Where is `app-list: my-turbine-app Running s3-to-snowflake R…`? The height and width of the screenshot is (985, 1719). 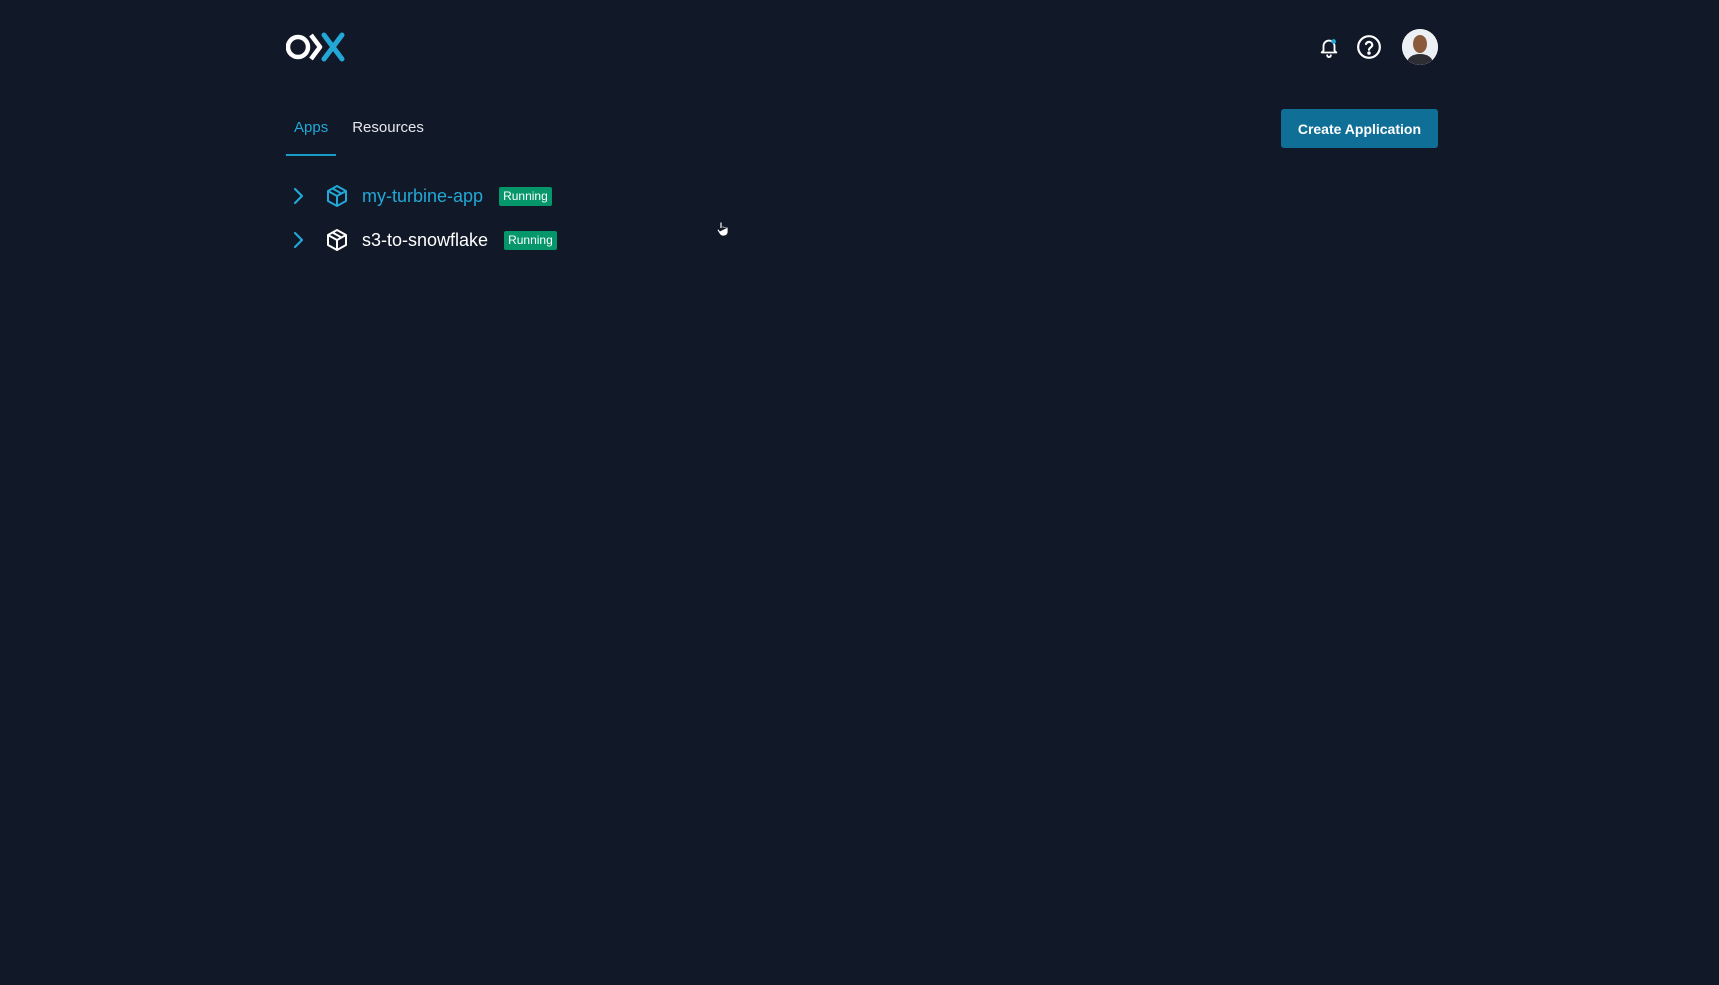 app-list: my-turbine-app Running s3-to-snowflake R… is located at coordinates (636, 218).